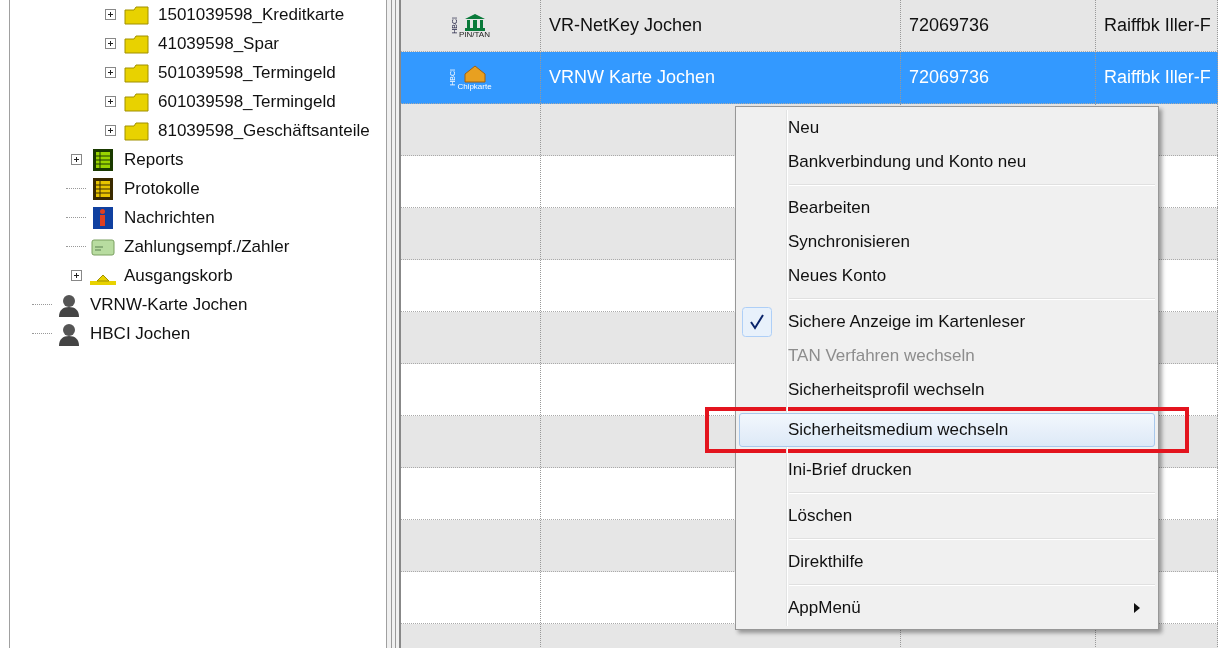  Describe the element at coordinates (140, 333) in the screenshot. I see `tree-item-label: HBCI Jochen` at that location.